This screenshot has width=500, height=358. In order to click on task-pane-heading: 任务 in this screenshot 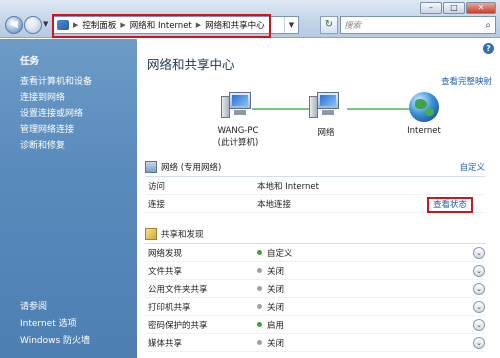, I will do `click(30, 61)`.